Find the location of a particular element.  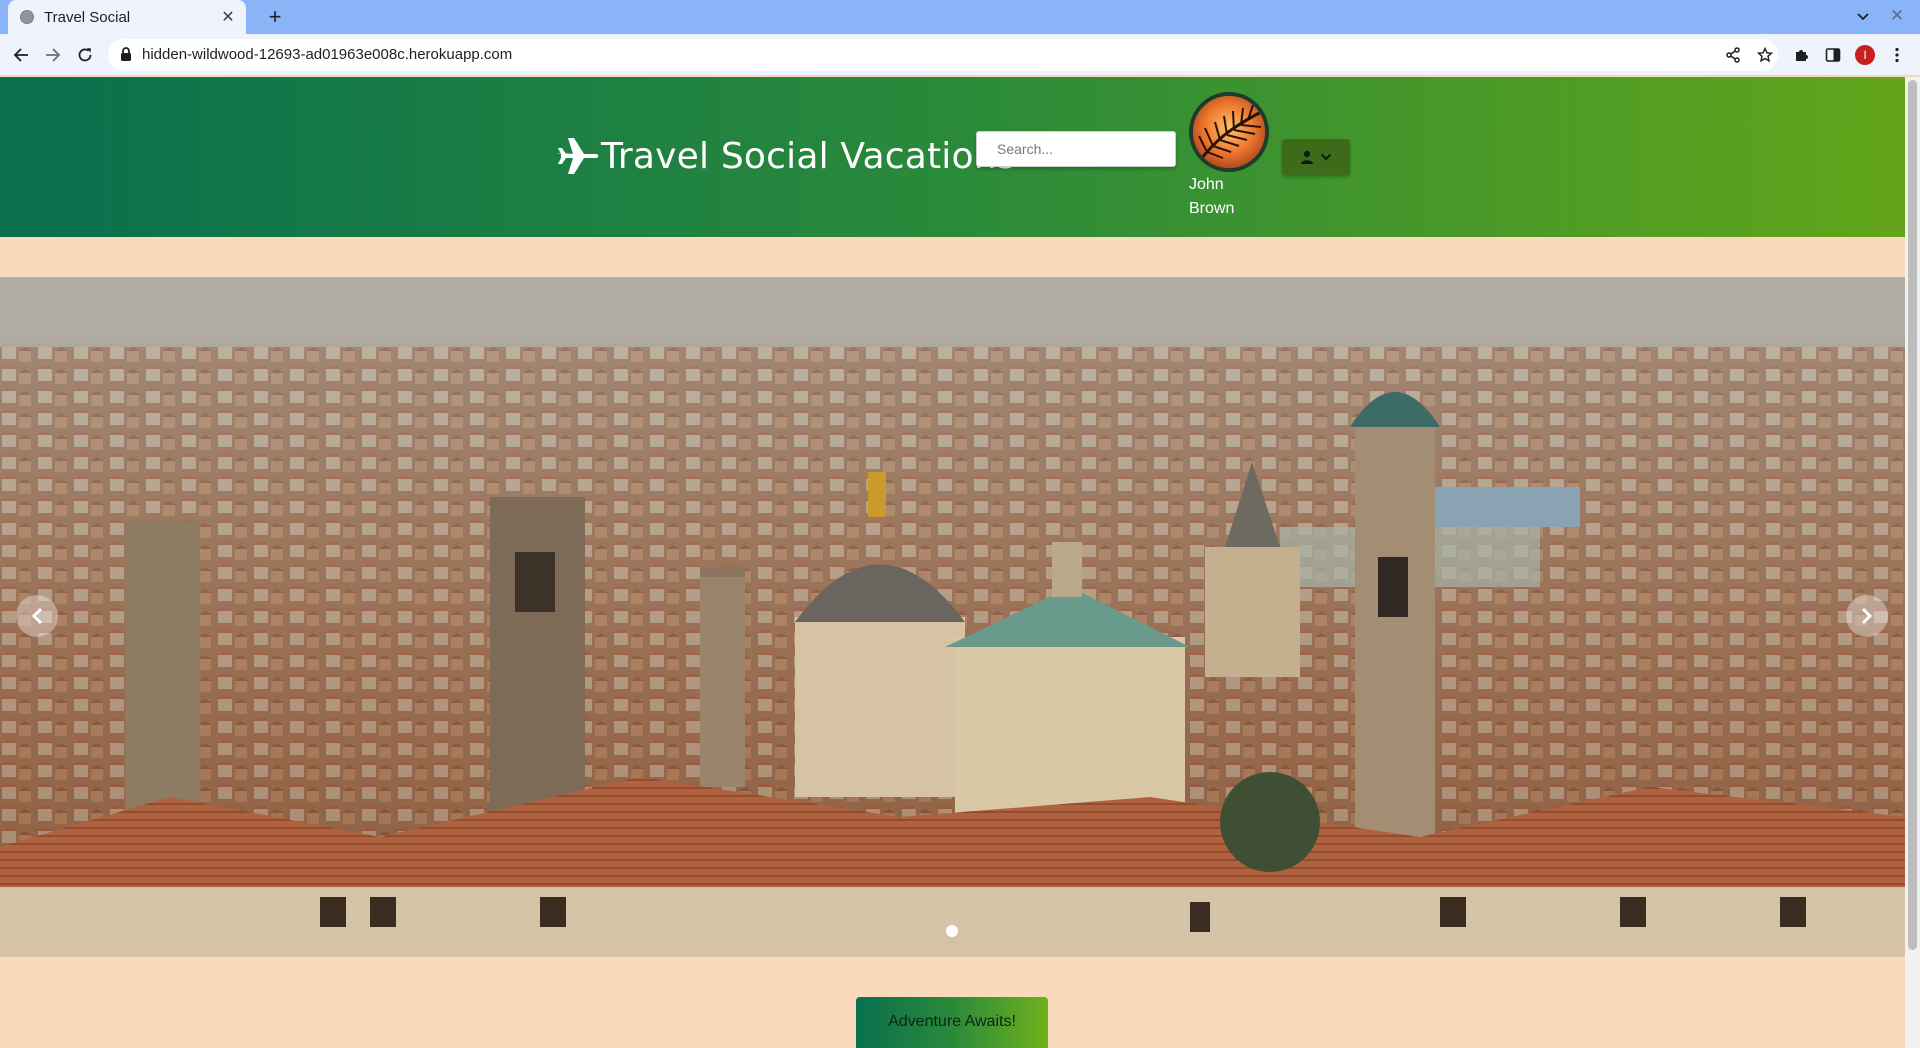

close-tab-icon: ✕ is located at coordinates (228, 17).